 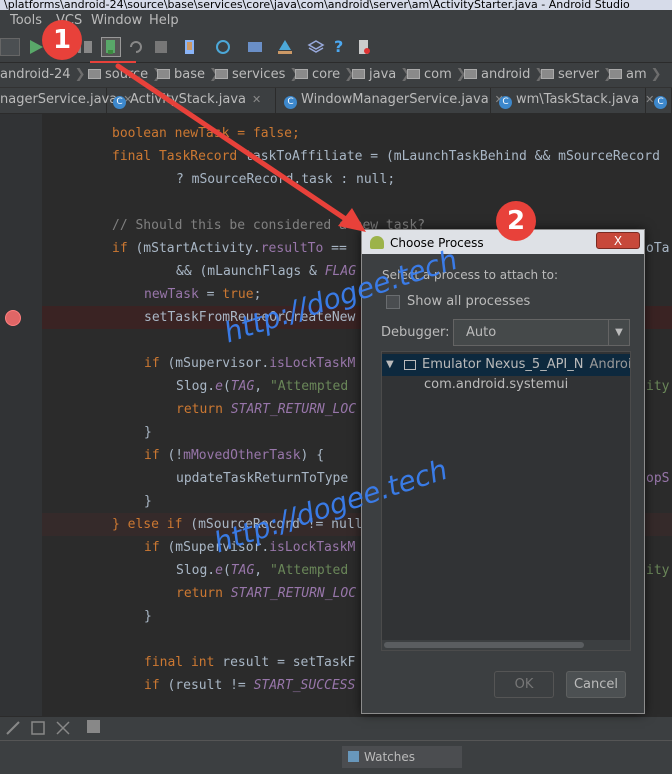 What do you see at coordinates (62, 40) in the screenshot?
I see `step-1-badge: 1` at bounding box center [62, 40].